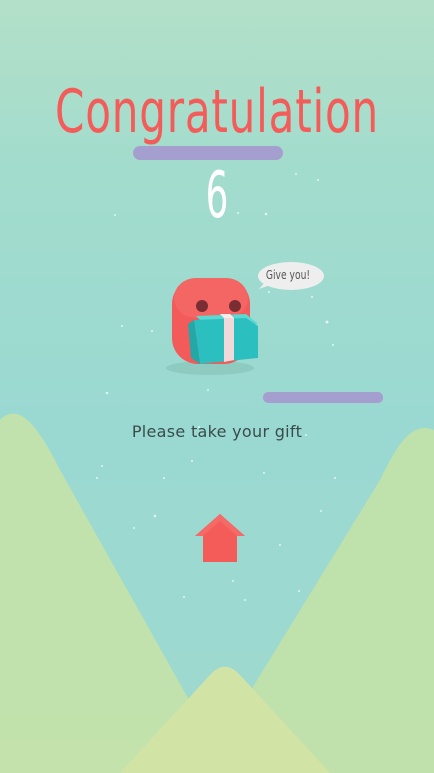  I want to click on score-bar, so click(208, 153).